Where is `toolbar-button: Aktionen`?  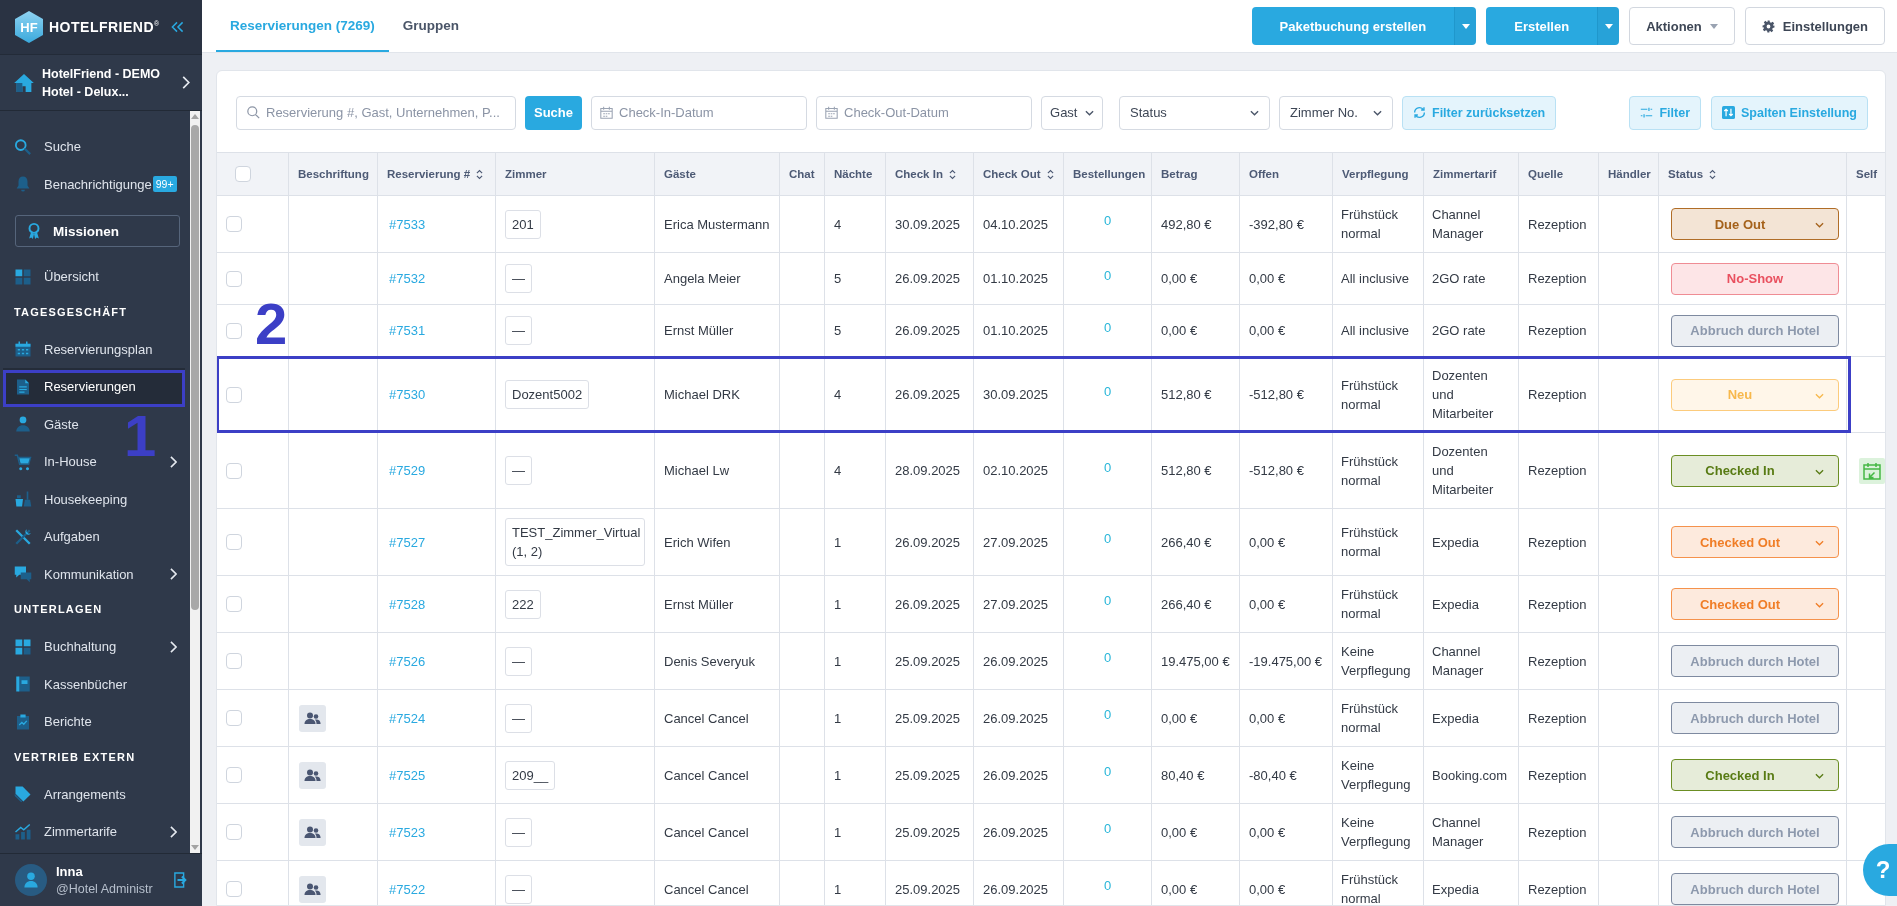 toolbar-button: Aktionen is located at coordinates (1682, 26).